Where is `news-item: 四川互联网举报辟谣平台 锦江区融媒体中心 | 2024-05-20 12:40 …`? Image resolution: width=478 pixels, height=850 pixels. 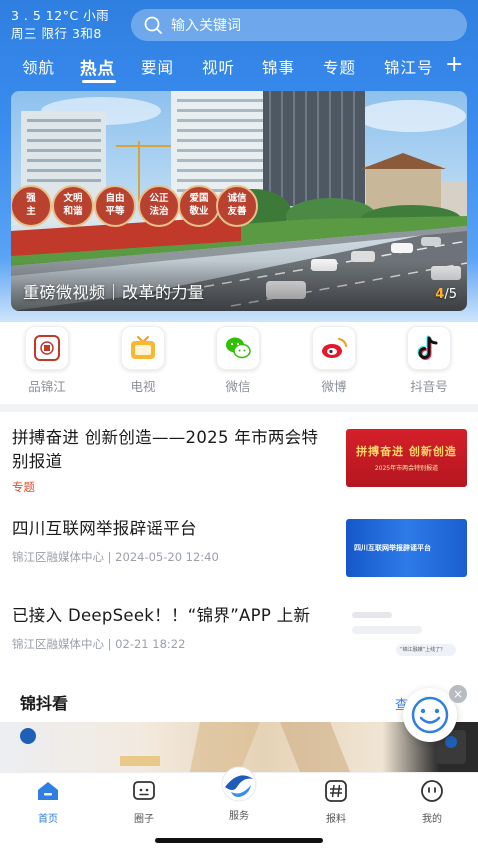
news-item: 四川互联网举报辟谣平台 锦江区融媒体中心 | 2024-05-20 12:40 … is located at coordinates (240, 549).